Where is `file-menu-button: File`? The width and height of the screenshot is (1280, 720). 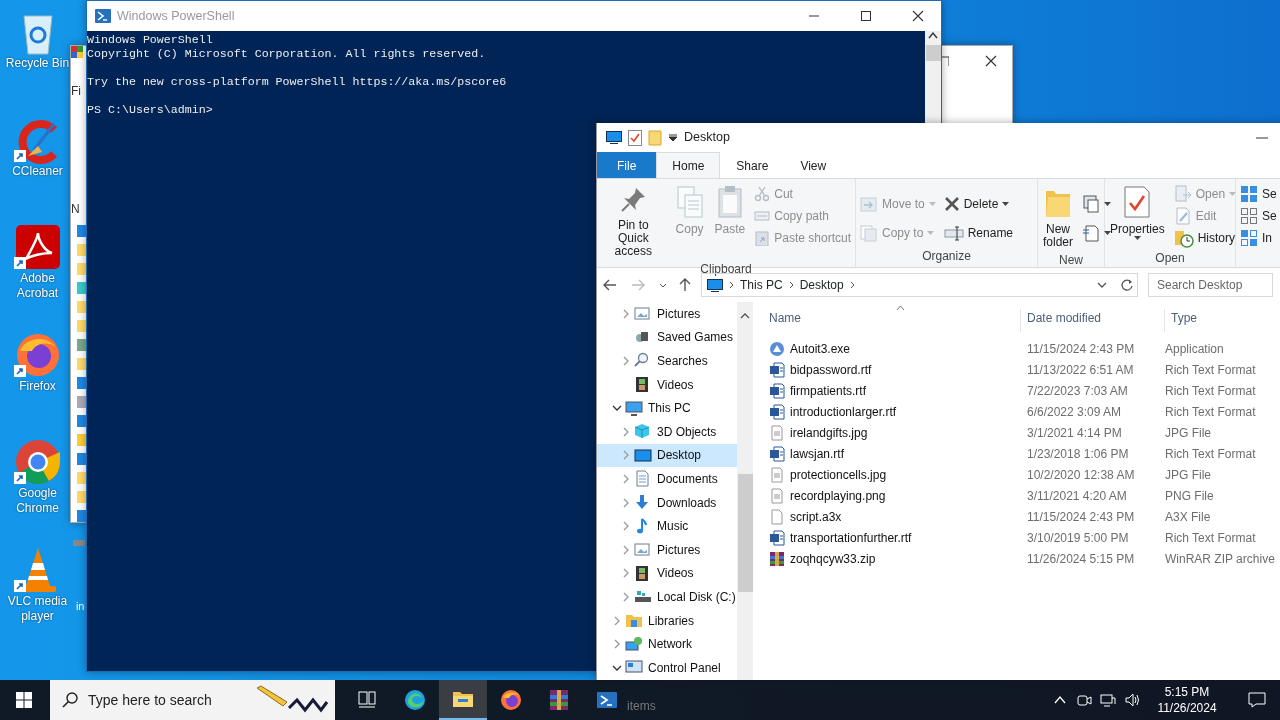
file-menu-button: File is located at coordinates (627, 165).